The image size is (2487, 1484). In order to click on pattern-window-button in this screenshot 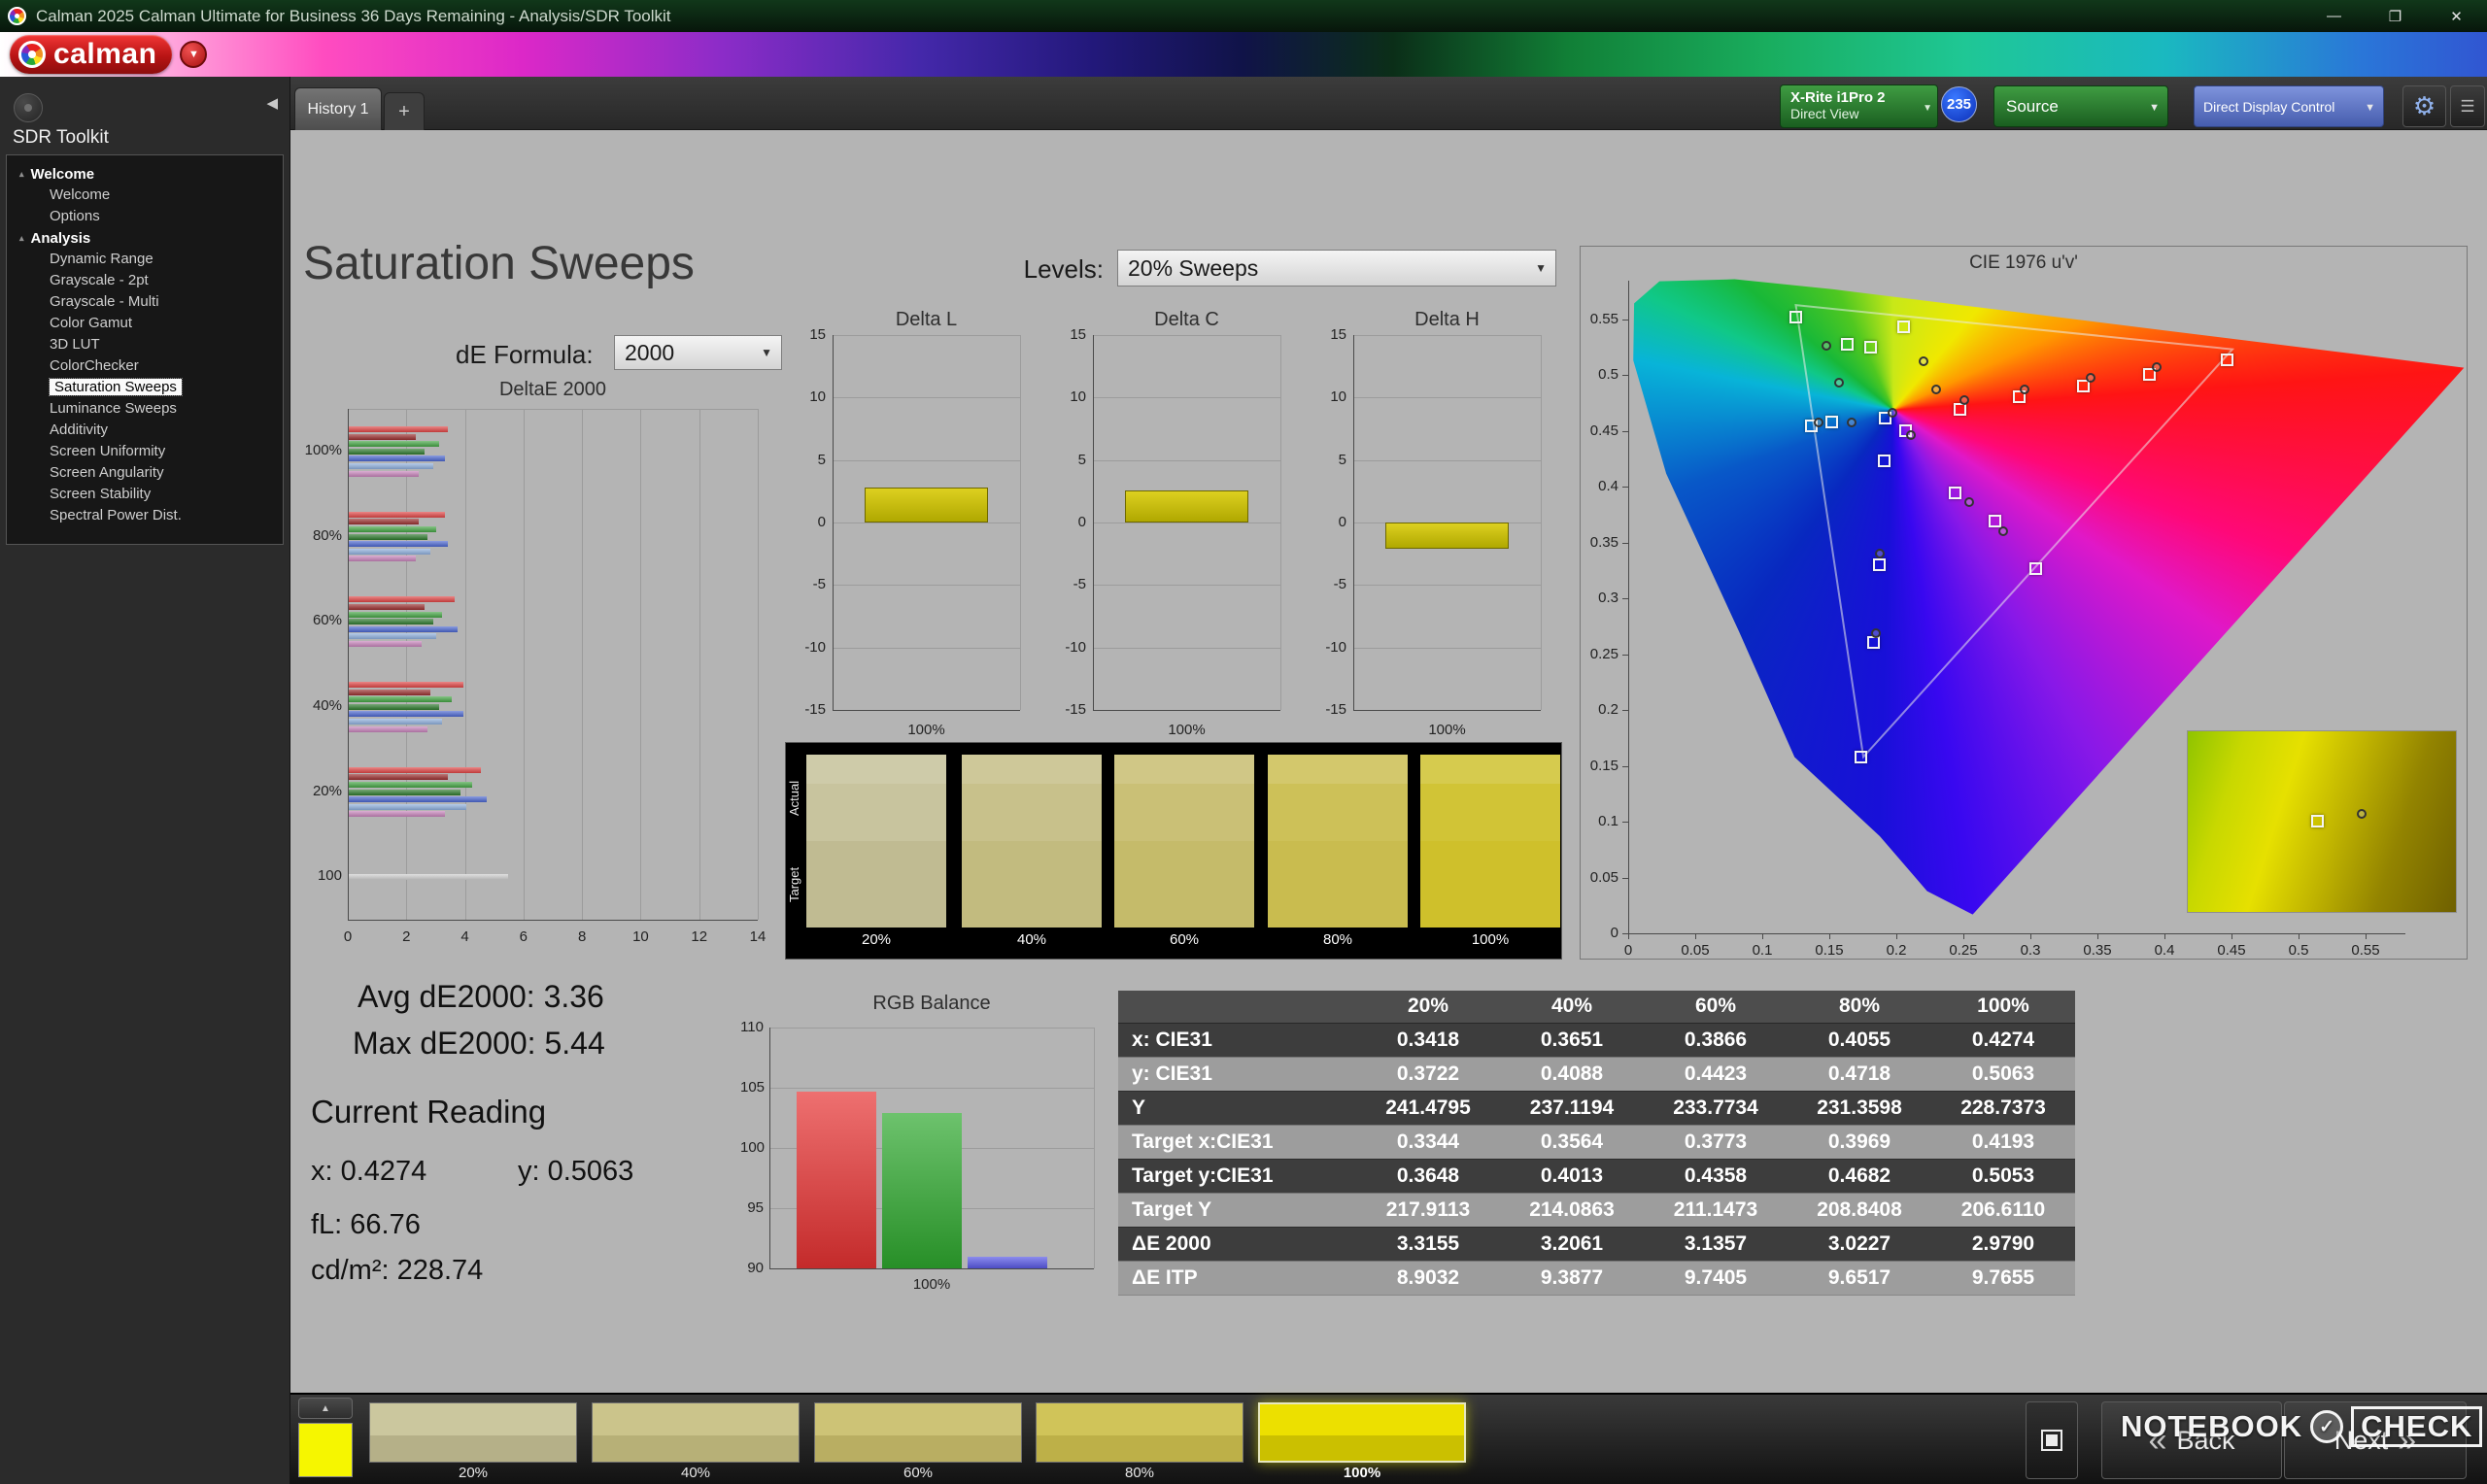, I will do `click(2052, 1440)`.